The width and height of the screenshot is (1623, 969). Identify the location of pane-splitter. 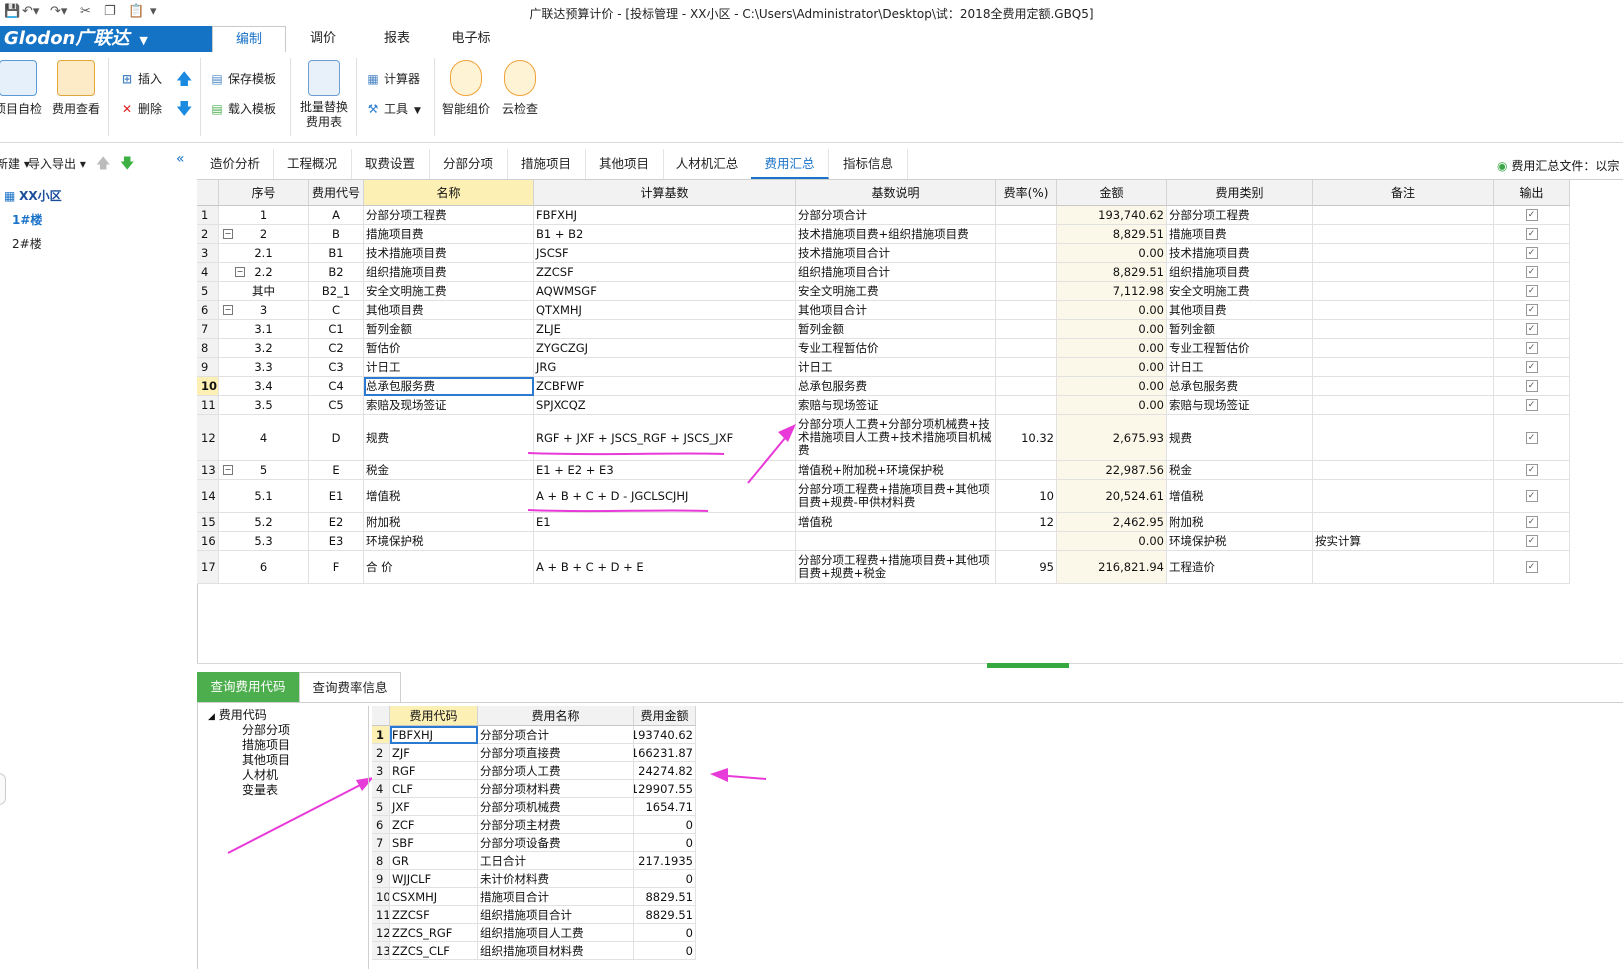
(910, 667).